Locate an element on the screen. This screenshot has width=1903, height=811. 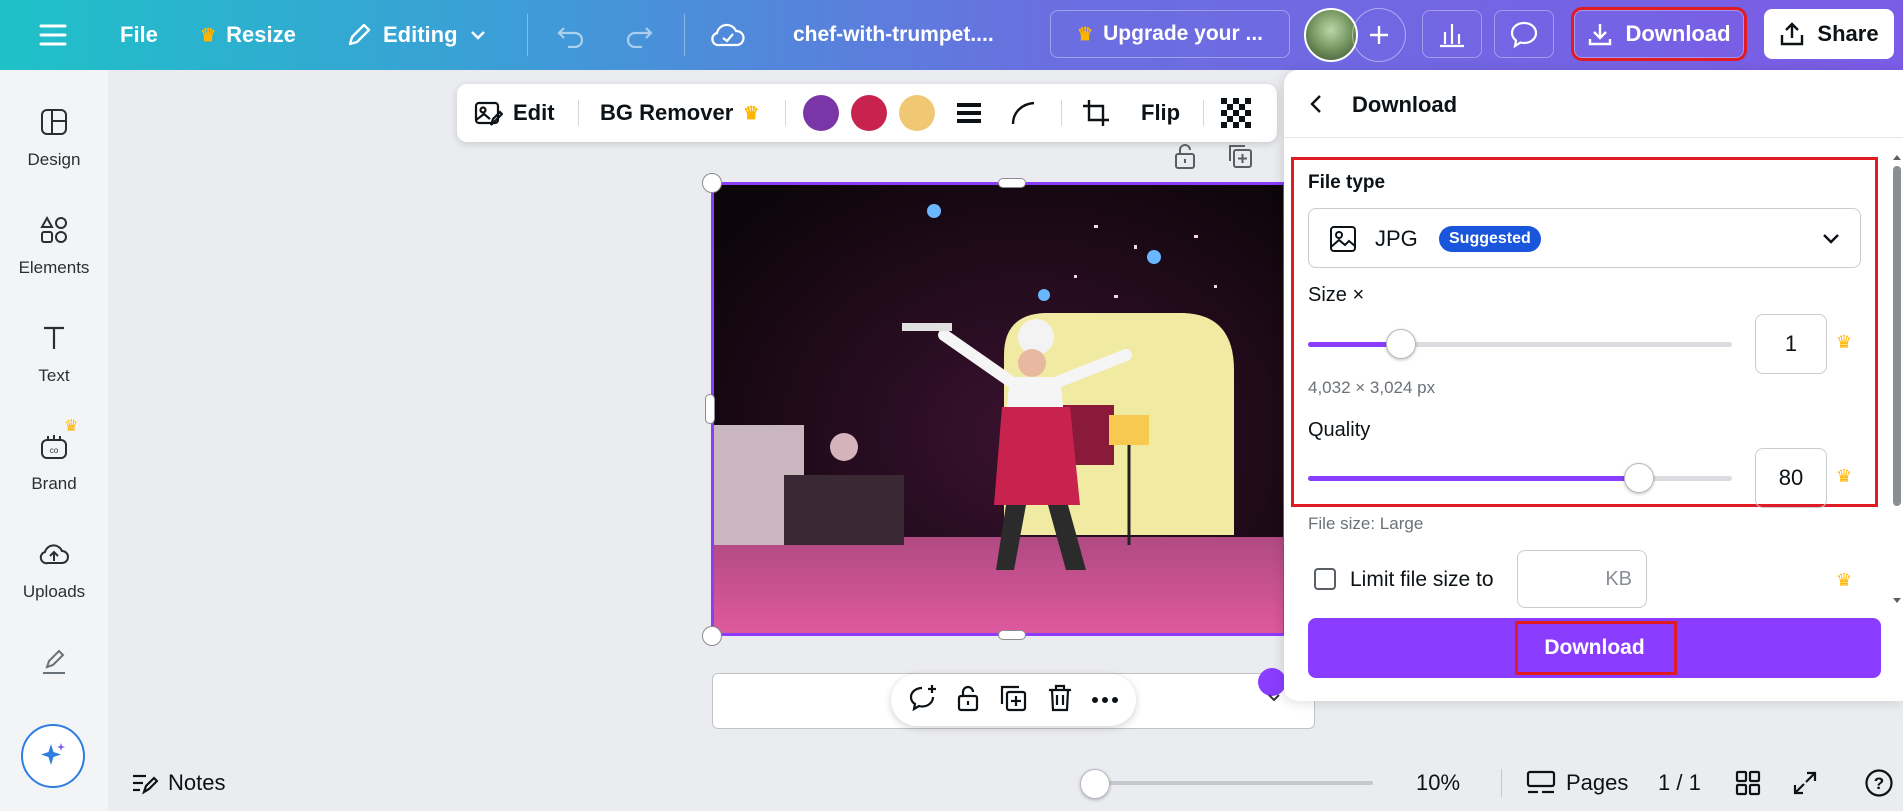
panel-scrollbar is located at coordinates (1897, 402).